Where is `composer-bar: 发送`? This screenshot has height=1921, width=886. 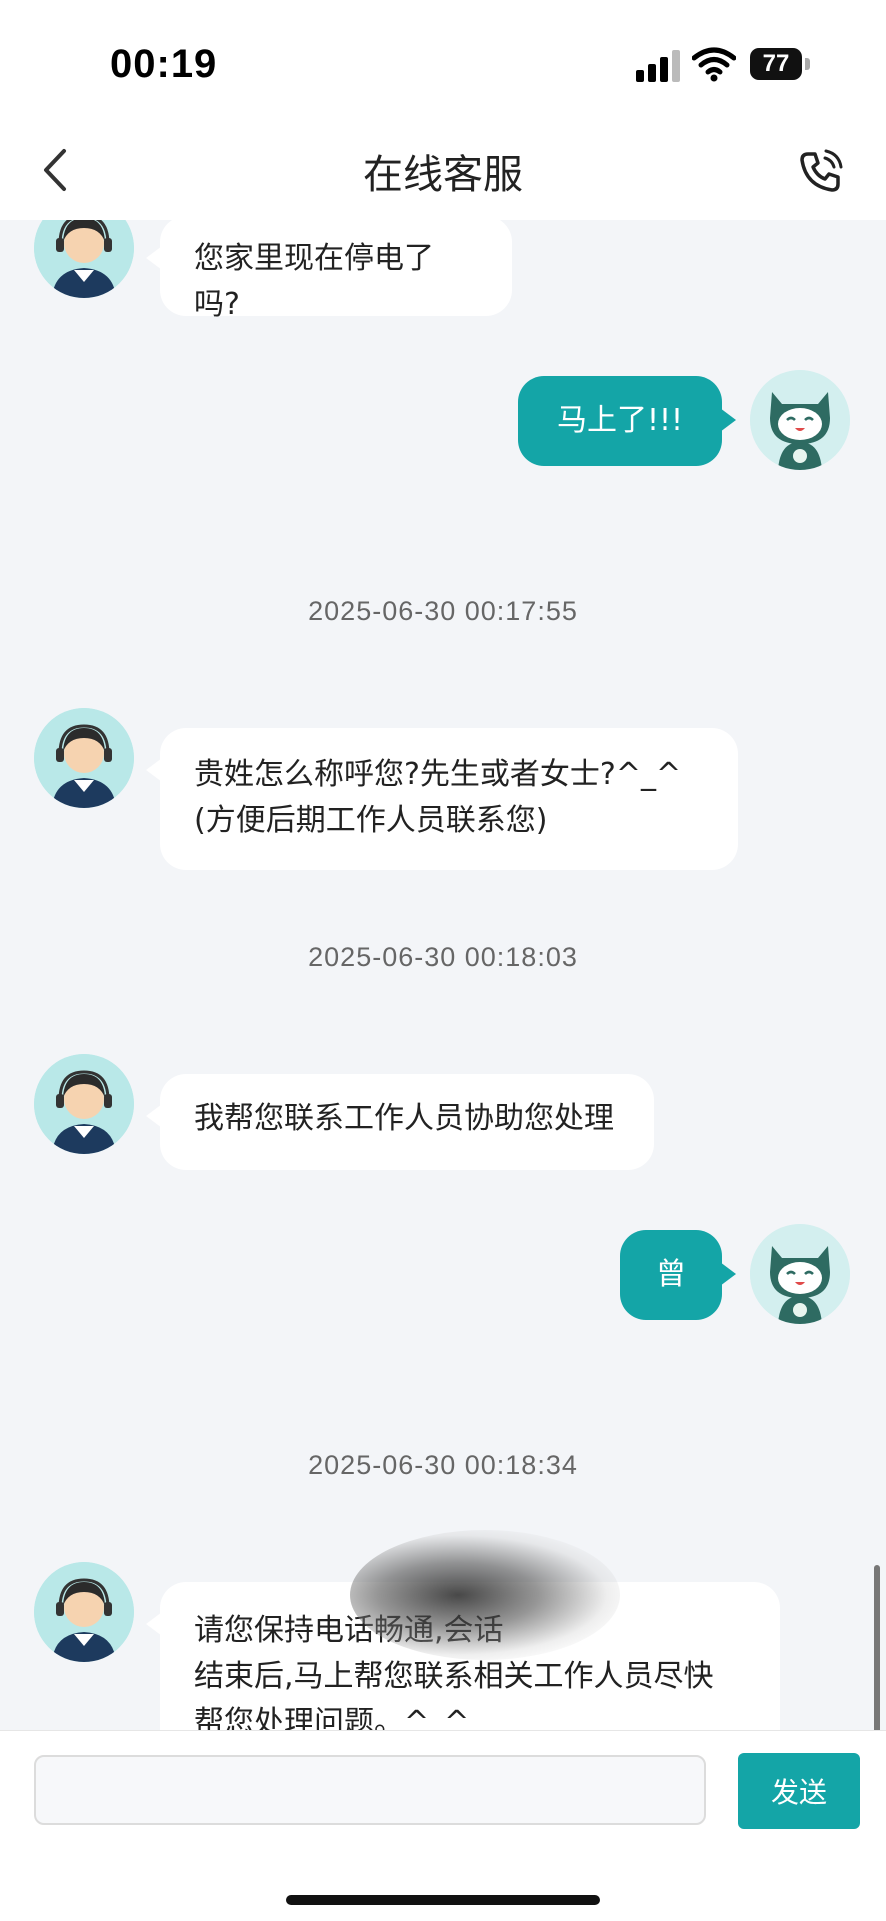
composer-bar: 发送 is located at coordinates (443, 1825).